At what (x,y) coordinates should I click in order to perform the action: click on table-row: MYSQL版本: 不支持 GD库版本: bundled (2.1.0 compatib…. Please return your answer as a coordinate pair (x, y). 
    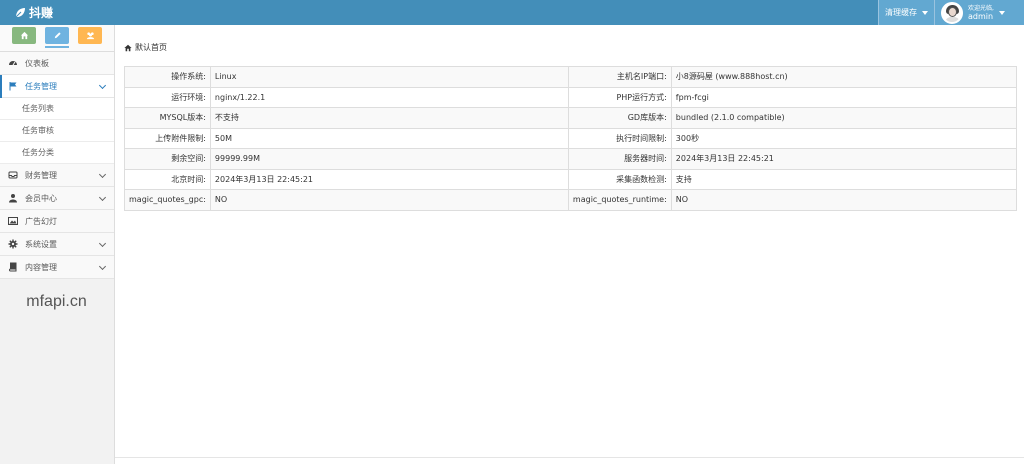
    Looking at the image, I should click on (571, 118).